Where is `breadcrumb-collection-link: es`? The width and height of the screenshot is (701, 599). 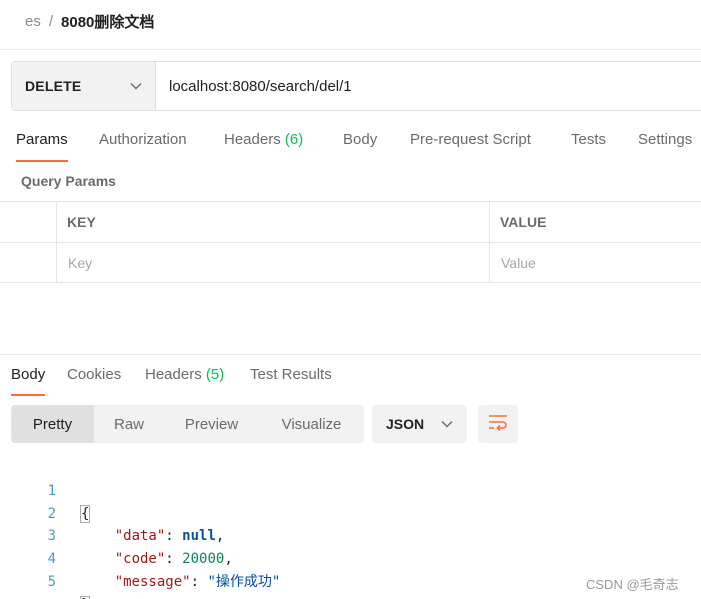
breadcrumb-collection-link: es is located at coordinates (33, 21).